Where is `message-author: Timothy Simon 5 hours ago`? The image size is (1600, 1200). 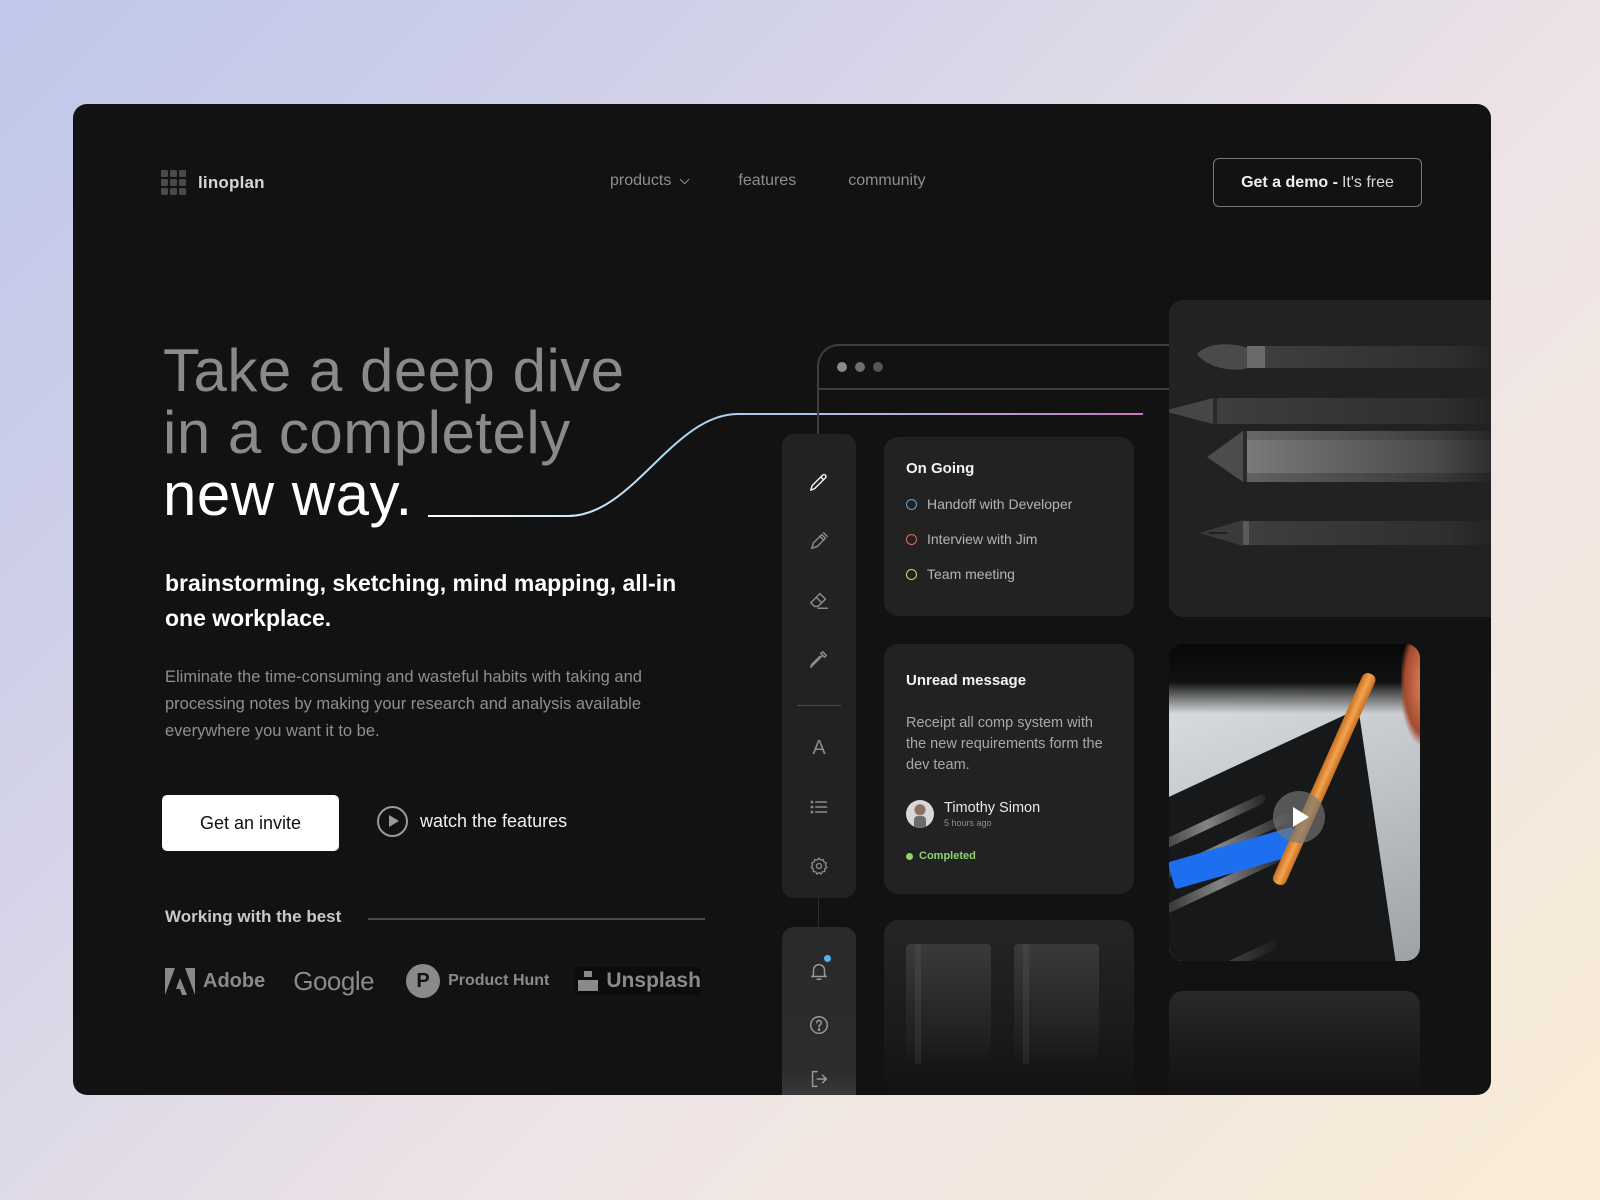 message-author: Timothy Simon 5 hours ago is located at coordinates (1009, 814).